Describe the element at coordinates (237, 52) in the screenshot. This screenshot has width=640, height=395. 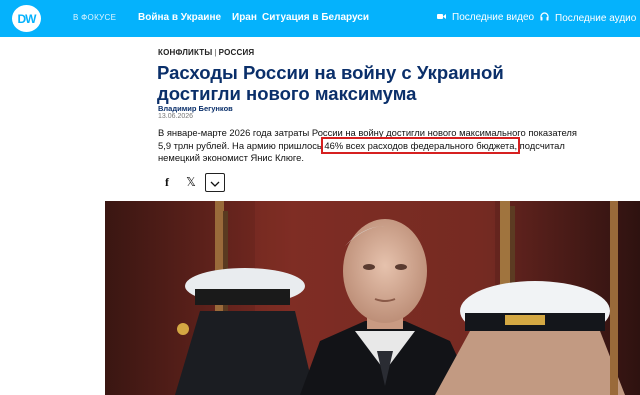
I see `kicker-category-russia: РОССИЯ` at that location.